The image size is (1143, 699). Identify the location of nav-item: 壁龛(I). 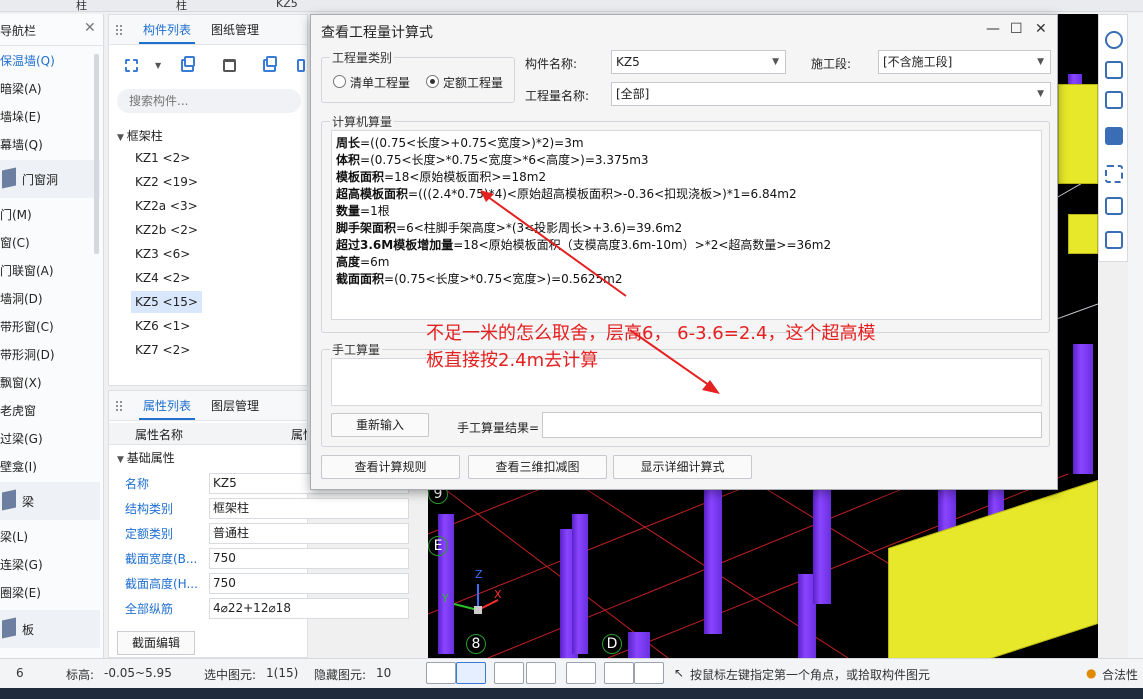
(18, 467).